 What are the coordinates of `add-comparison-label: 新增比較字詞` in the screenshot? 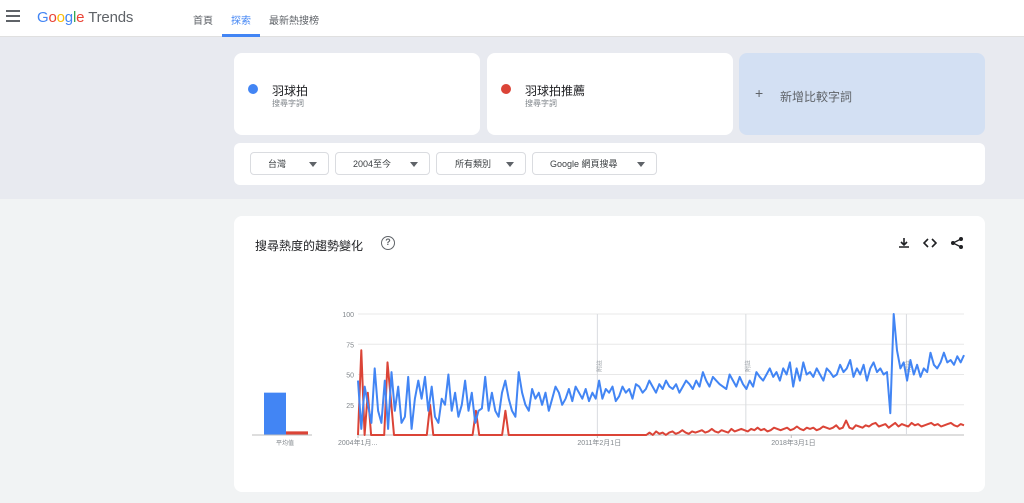 It's located at (816, 97).